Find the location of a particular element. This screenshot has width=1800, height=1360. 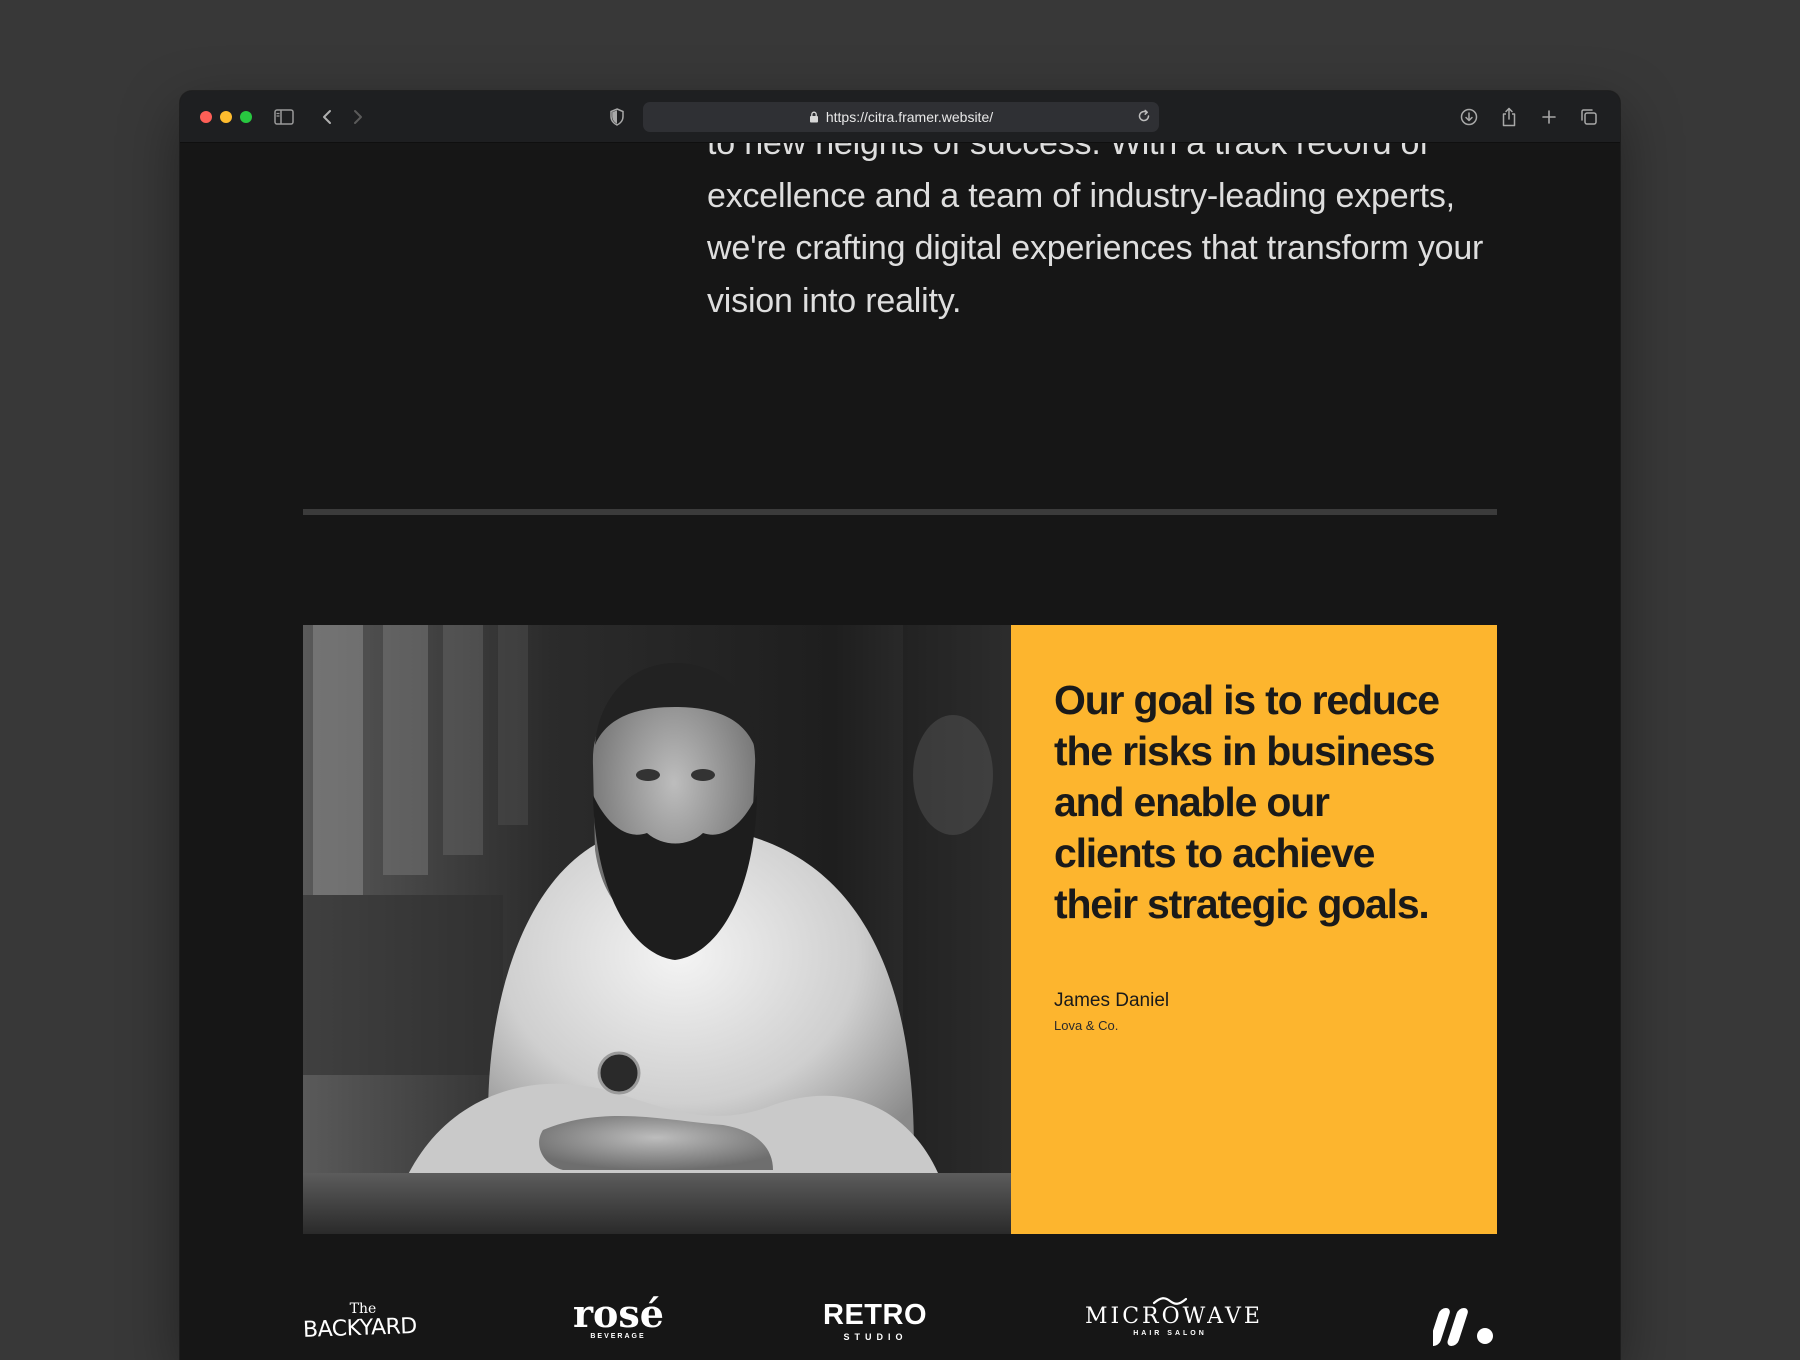

address-bar: https://citra.framer.website/ is located at coordinates (901, 117).